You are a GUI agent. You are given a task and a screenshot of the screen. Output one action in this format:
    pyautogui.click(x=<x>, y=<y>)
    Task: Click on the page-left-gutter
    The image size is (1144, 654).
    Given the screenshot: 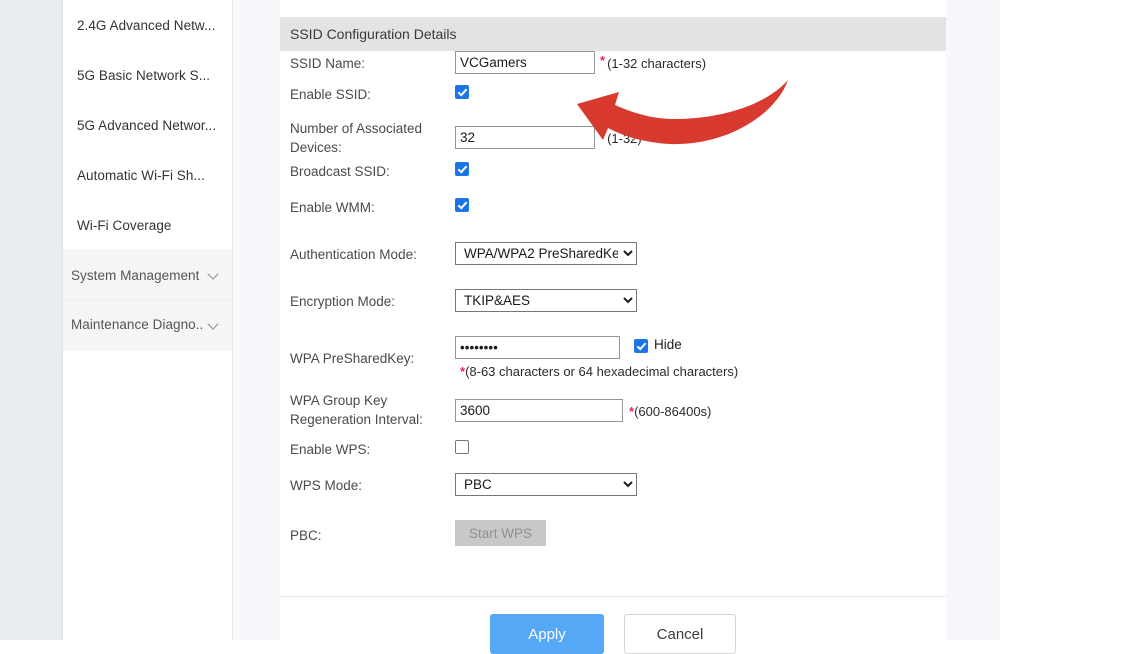 What is the action you would take?
    pyautogui.click(x=31, y=320)
    